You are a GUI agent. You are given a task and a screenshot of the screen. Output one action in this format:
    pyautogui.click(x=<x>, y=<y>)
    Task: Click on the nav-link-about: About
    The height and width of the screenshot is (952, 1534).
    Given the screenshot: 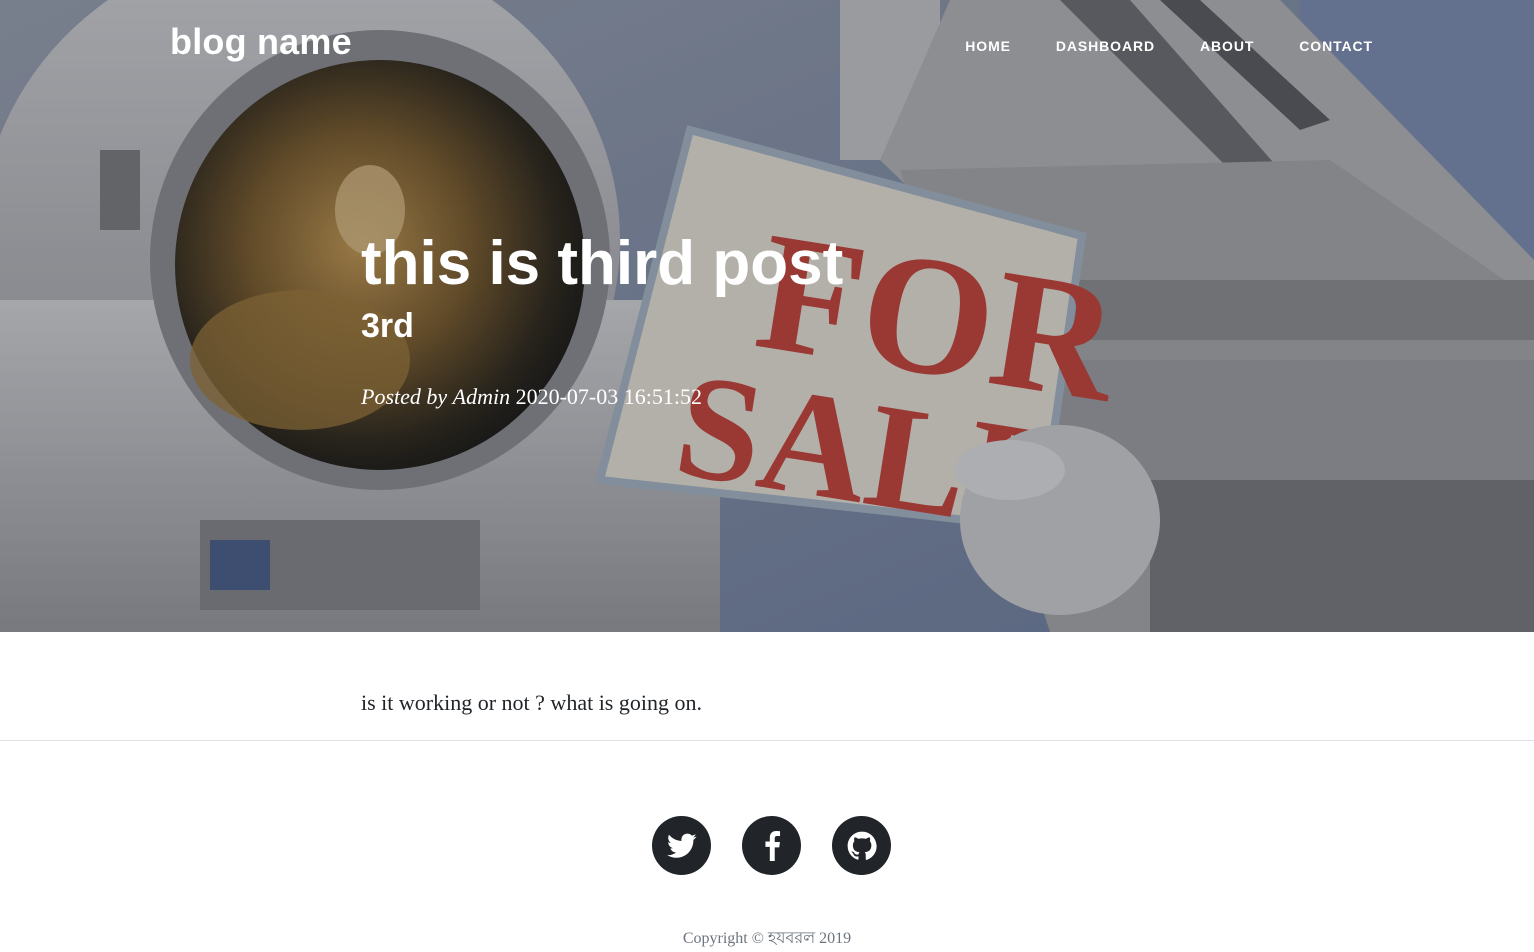 What is the action you would take?
    pyautogui.click(x=1227, y=46)
    